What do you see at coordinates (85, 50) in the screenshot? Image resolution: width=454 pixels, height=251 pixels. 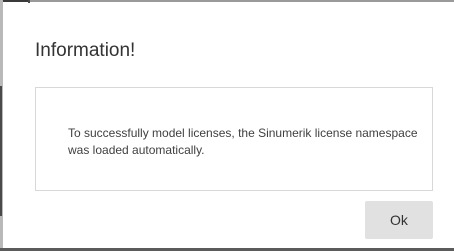 I see `dialog-title: Information!` at bounding box center [85, 50].